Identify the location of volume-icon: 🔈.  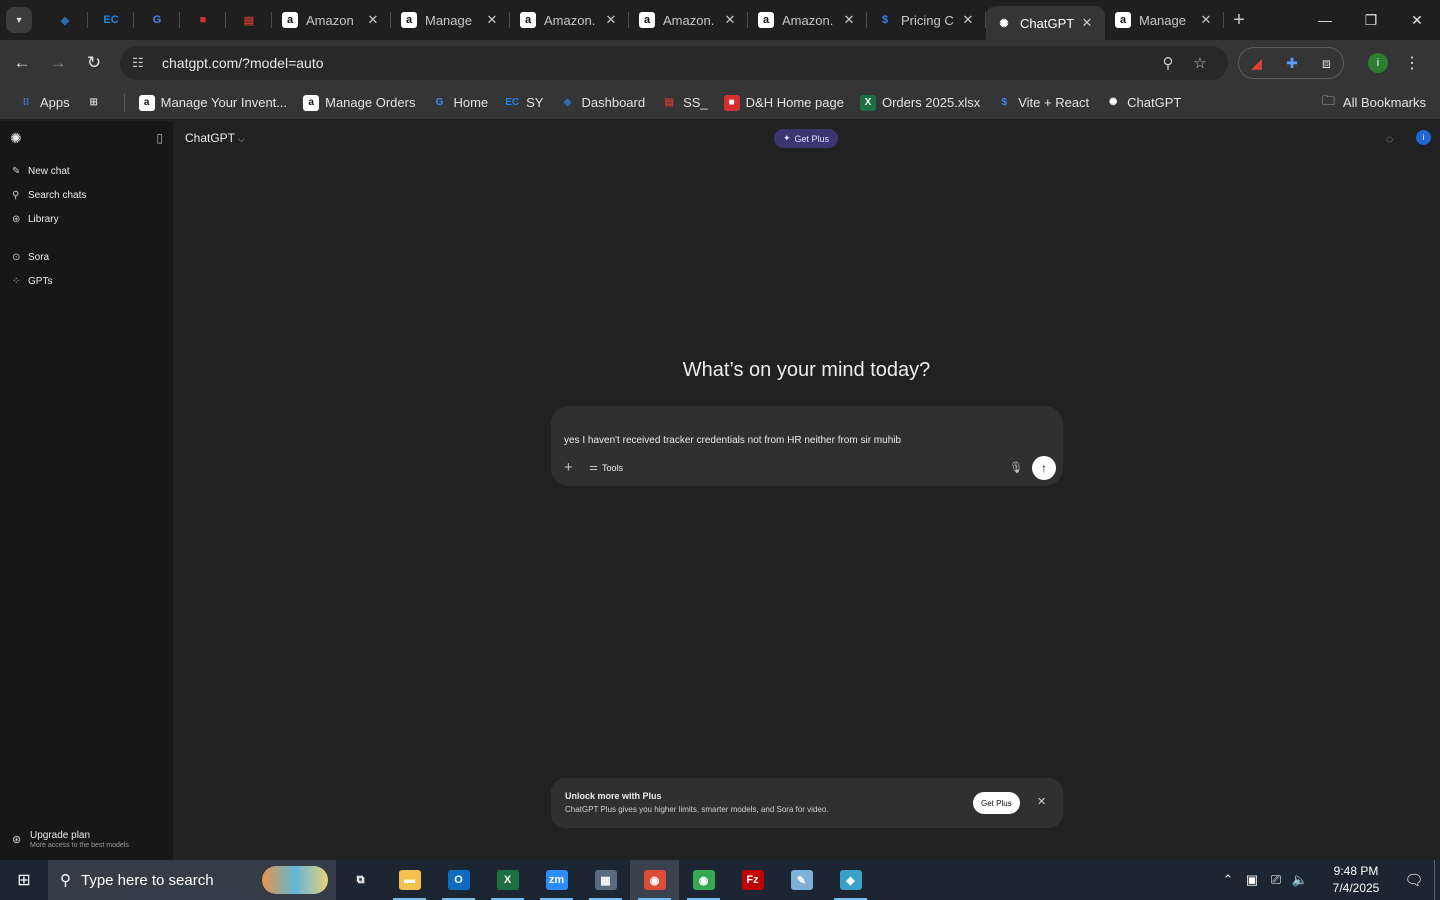
(1300, 880).